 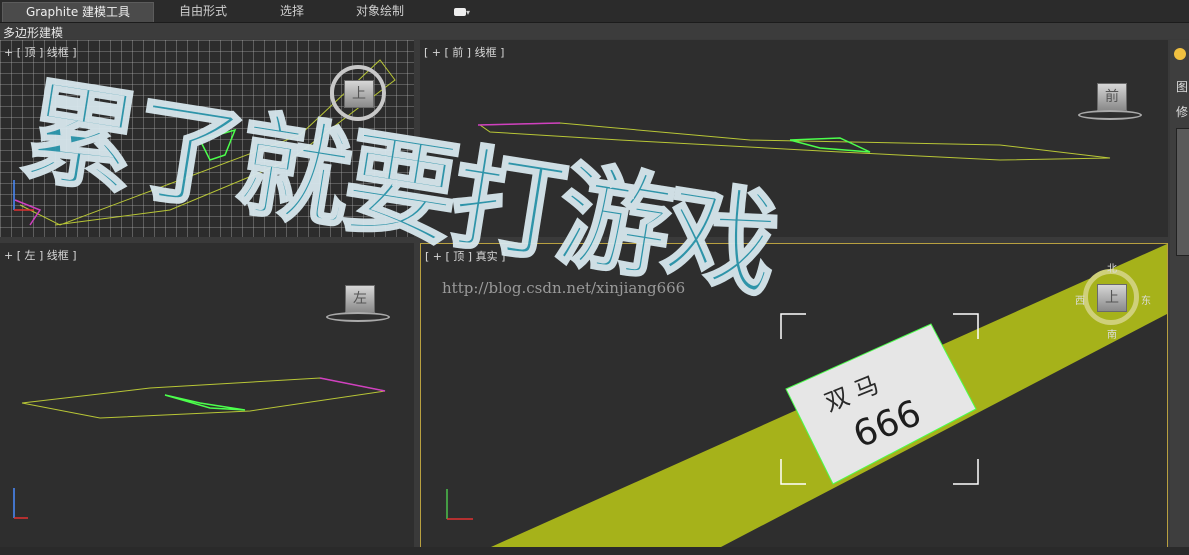 I want to click on viewport-left-label: + [ 左 ] 线框 ], so click(x=40, y=255).